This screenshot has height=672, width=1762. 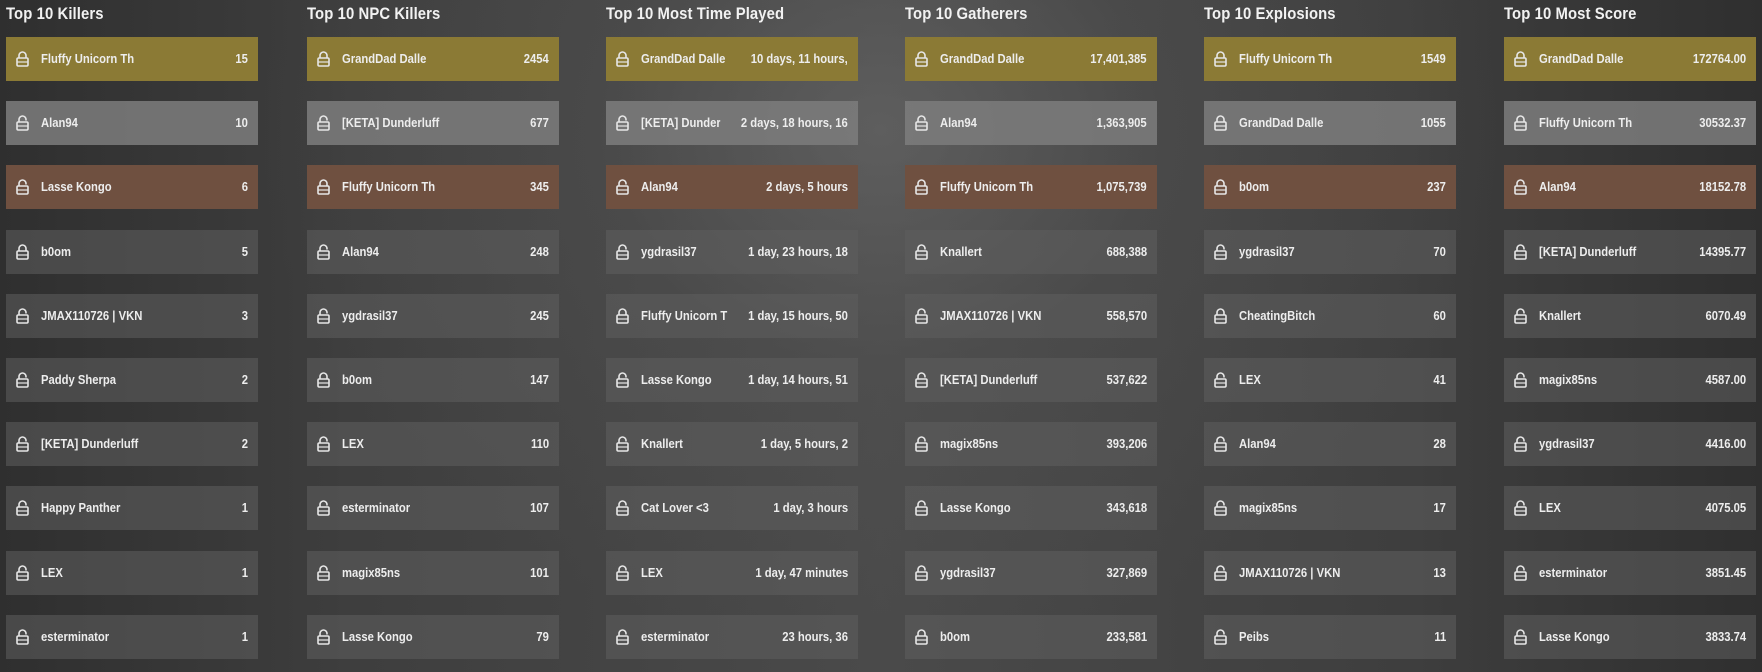 What do you see at coordinates (732, 123) in the screenshot?
I see `leaderboard-row: [KETA] Dunderluff 2 days, 18 hours, 16` at bounding box center [732, 123].